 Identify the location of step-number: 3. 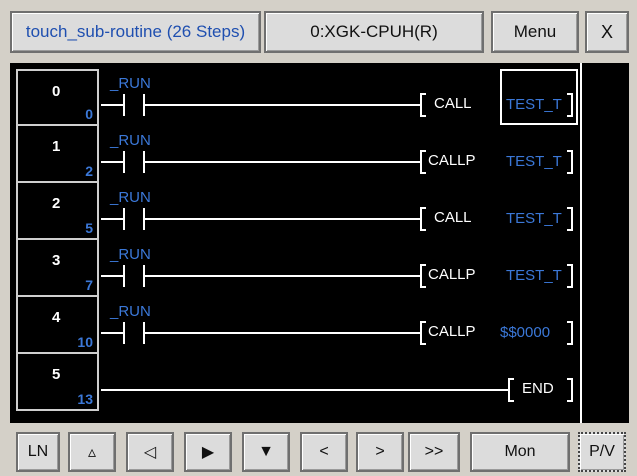
(56, 260).